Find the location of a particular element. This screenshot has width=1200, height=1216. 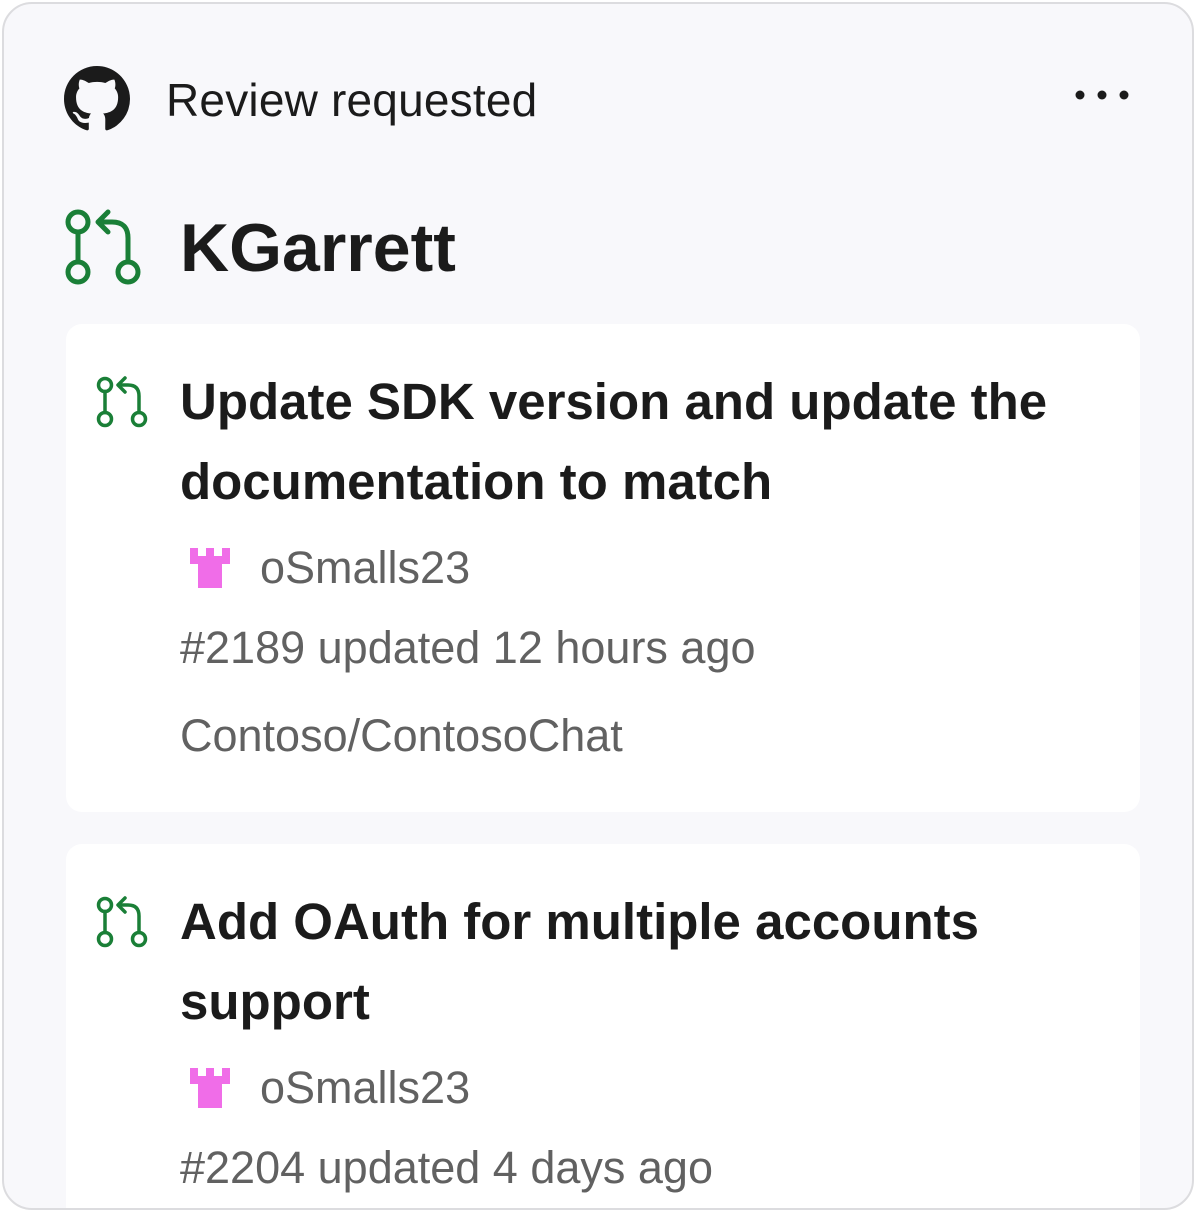

repository-name: Contoso/ContosoChat is located at coordinates (401, 735).